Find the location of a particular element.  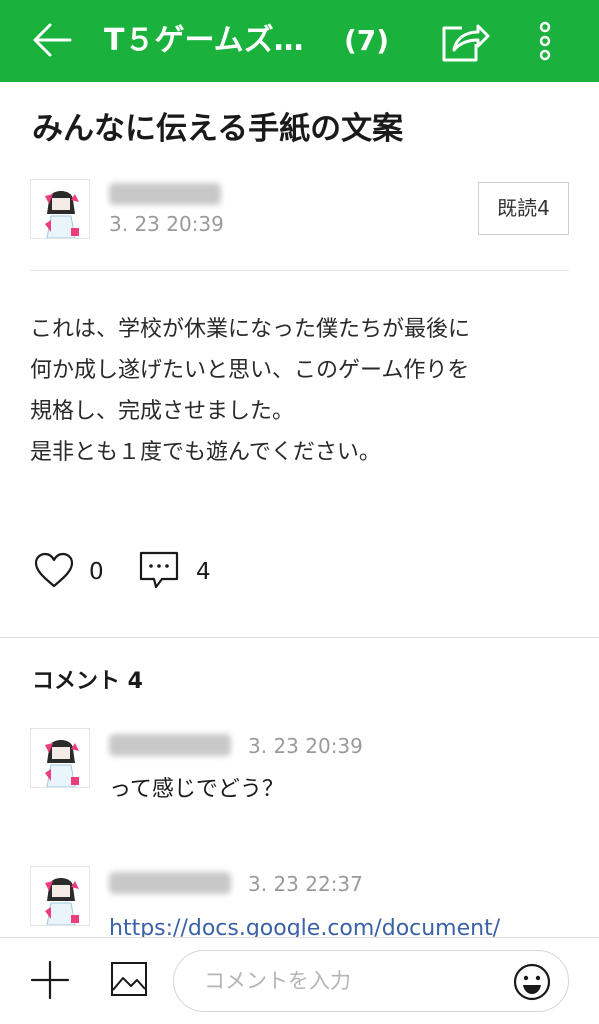

comment-timestamp: 3. 23 20:39 is located at coordinates (305, 746).